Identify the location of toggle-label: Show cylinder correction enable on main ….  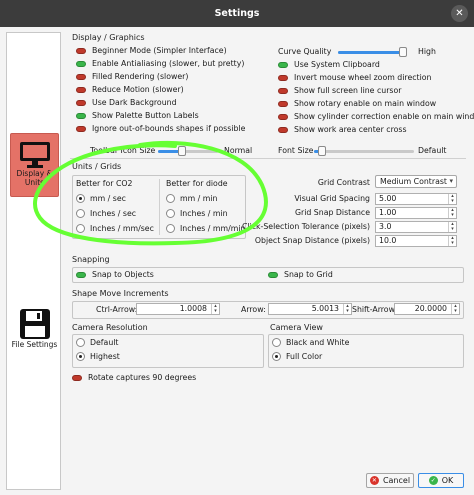
(384, 116).